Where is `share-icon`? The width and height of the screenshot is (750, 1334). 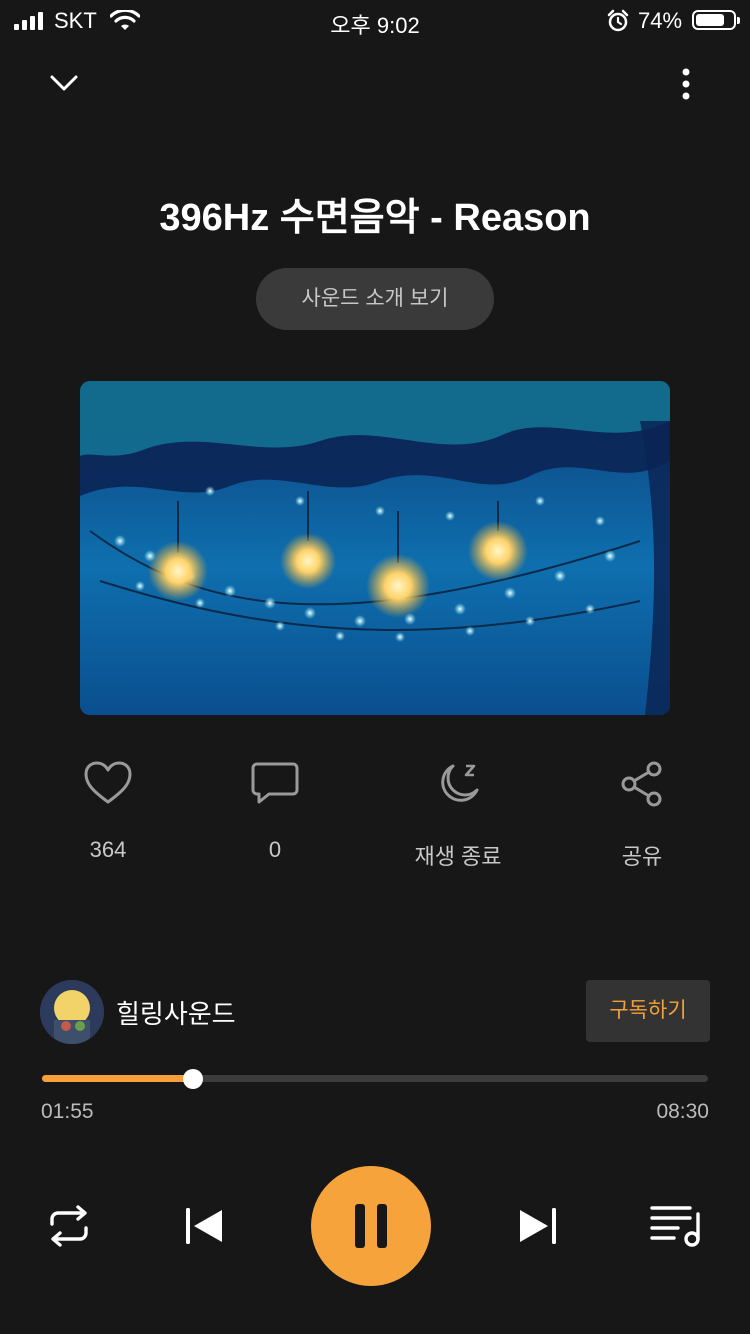
share-icon is located at coordinates (641, 784).